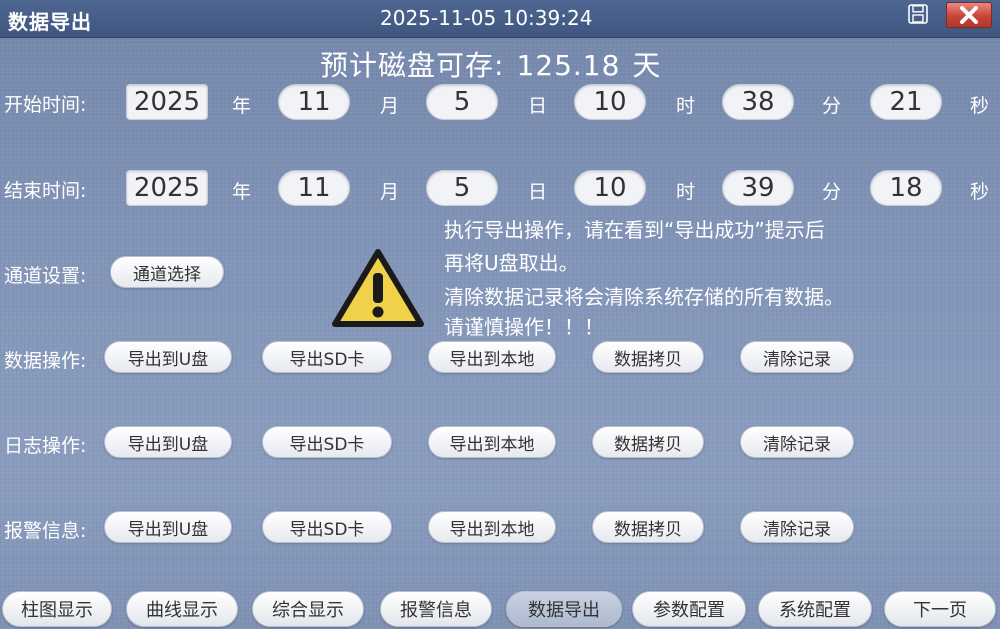 This screenshot has width=1000, height=629. Describe the element at coordinates (492, 527) in the screenshot. I see `alarm-export-local-button: 导出到本地` at that location.